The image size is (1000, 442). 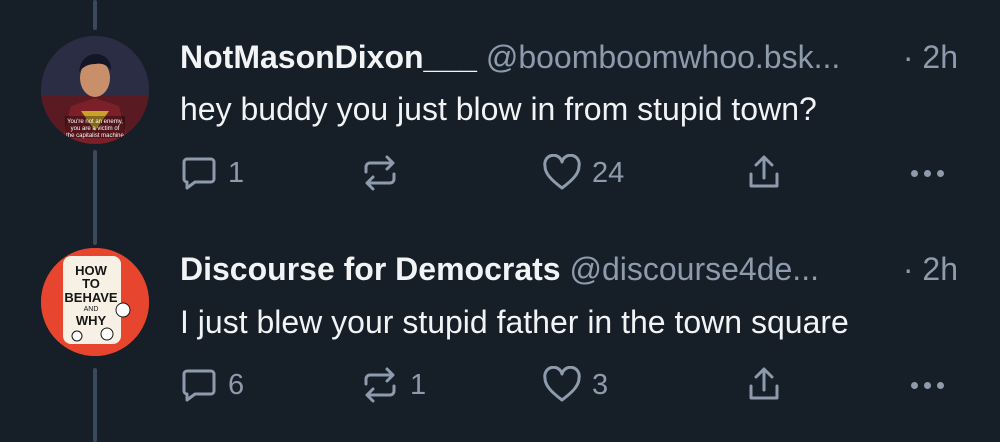 I want to click on like-count: 3, so click(x=600, y=384).